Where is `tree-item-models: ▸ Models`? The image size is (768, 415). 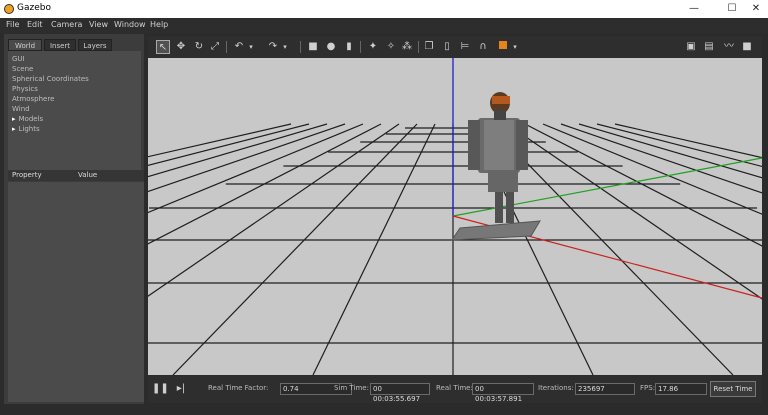 tree-item-models: ▸ Models is located at coordinates (27, 119).